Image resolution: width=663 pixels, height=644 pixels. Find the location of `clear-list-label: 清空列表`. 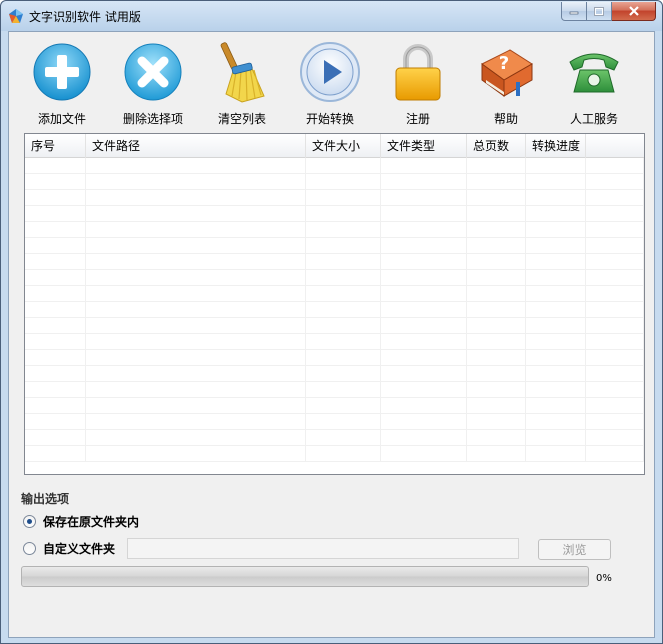

clear-list-label: 清空列表 is located at coordinates (241, 119).